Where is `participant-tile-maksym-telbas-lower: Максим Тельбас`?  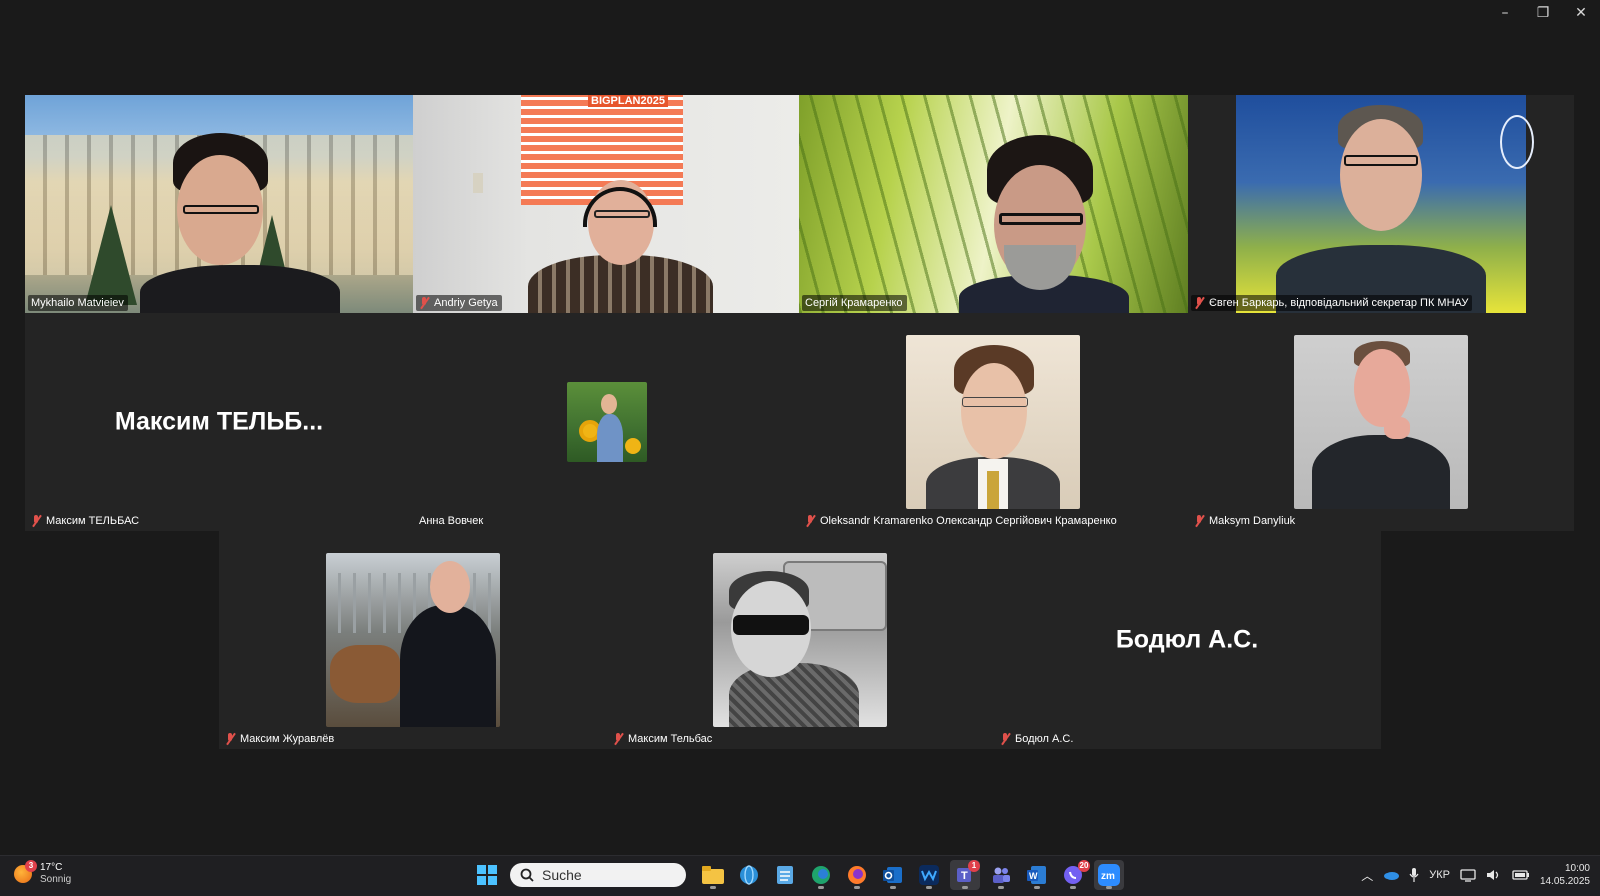
participant-tile-maksym-telbas-lower: Максим Тельбас is located at coordinates (800, 640).